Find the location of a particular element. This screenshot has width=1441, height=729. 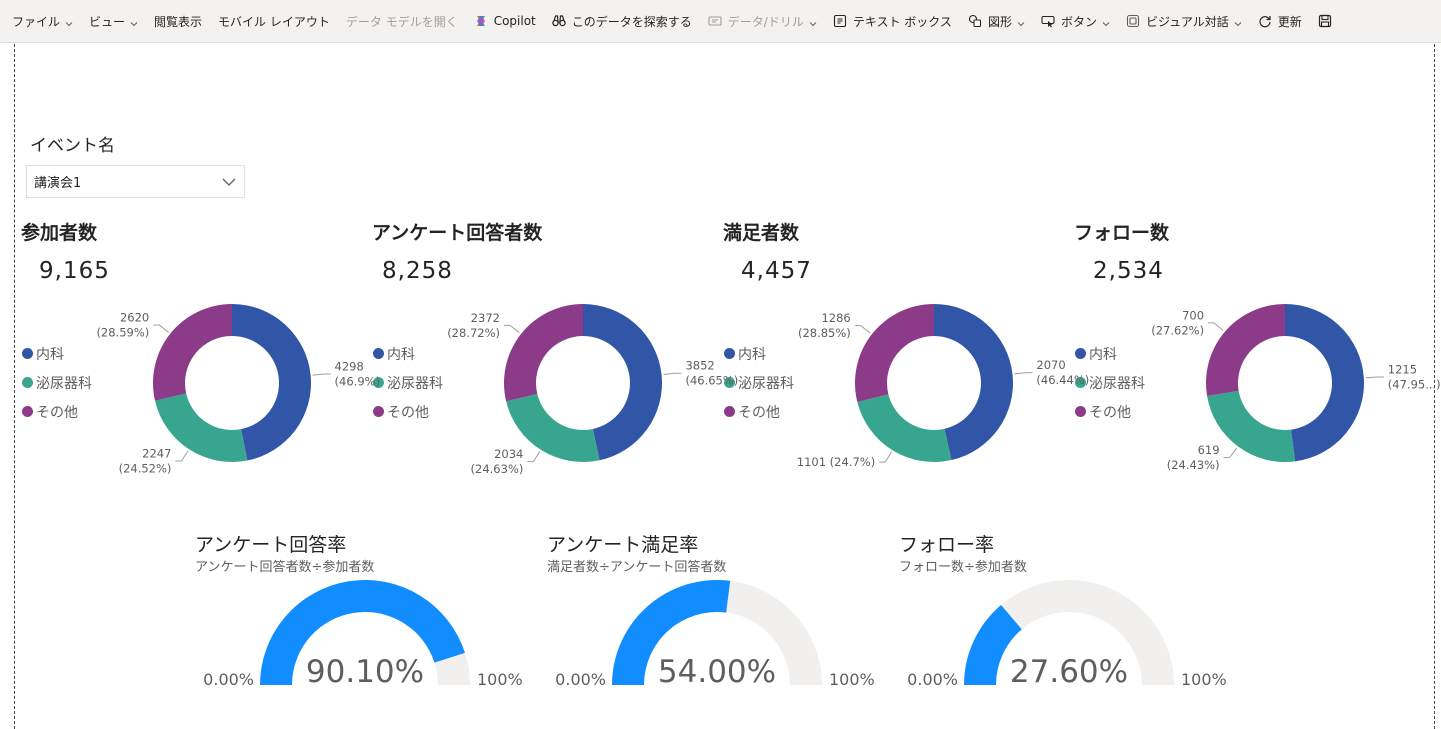

toolbar-item-3: モバイル レイアウト is located at coordinates (274, 21).